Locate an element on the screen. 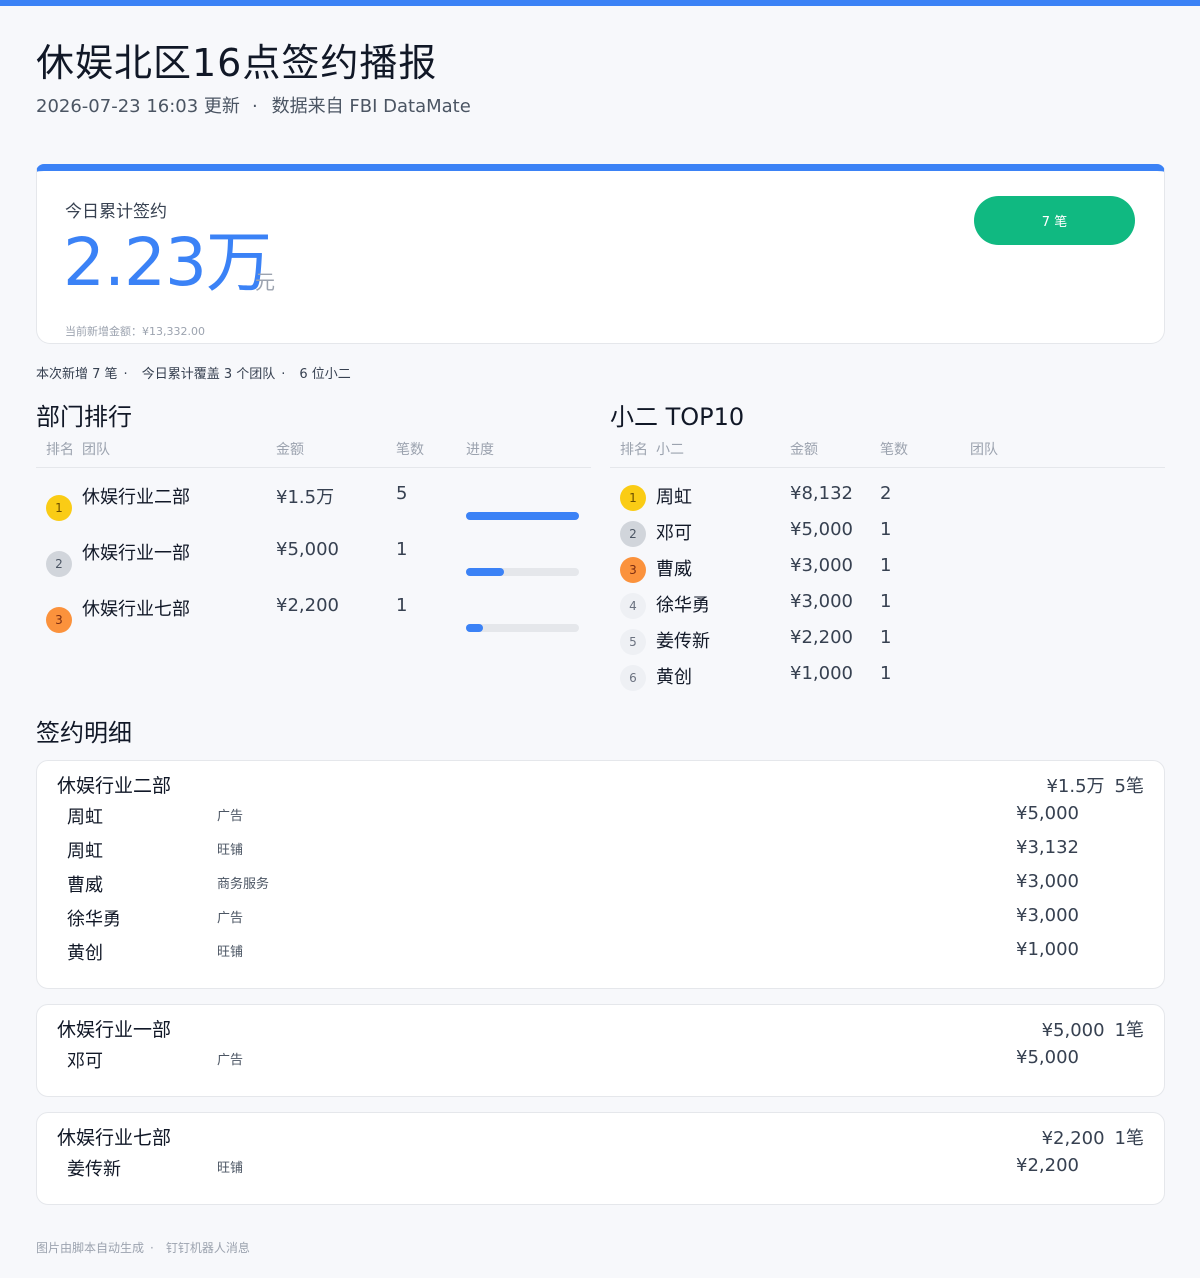  rank-badge: 6 is located at coordinates (633, 678).